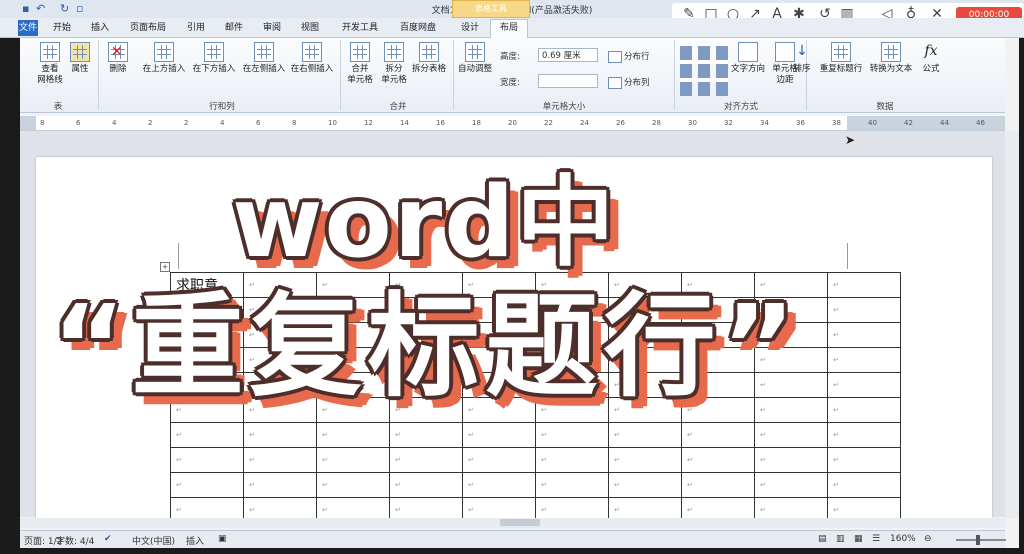  What do you see at coordinates (195, 540) in the screenshot?
I see `insert-mode: 插入` at bounding box center [195, 540].